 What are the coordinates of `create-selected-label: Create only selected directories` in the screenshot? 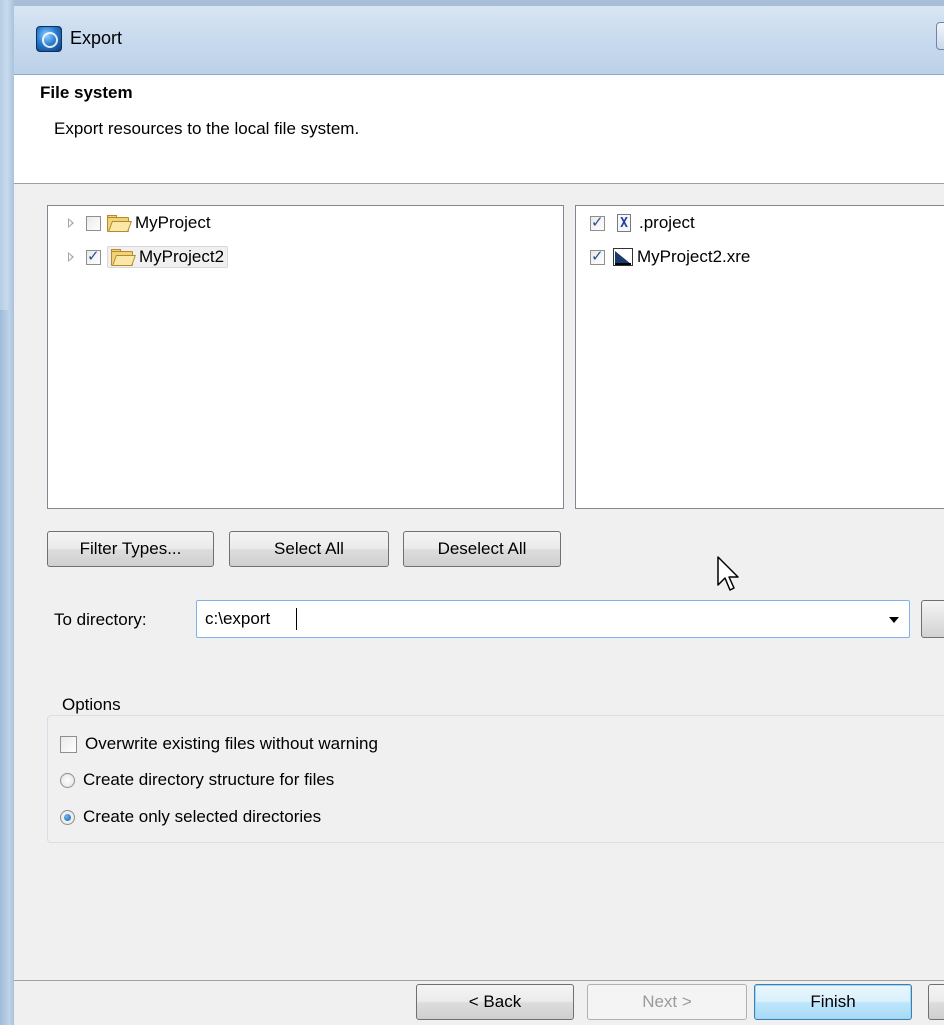 It's located at (202, 816).